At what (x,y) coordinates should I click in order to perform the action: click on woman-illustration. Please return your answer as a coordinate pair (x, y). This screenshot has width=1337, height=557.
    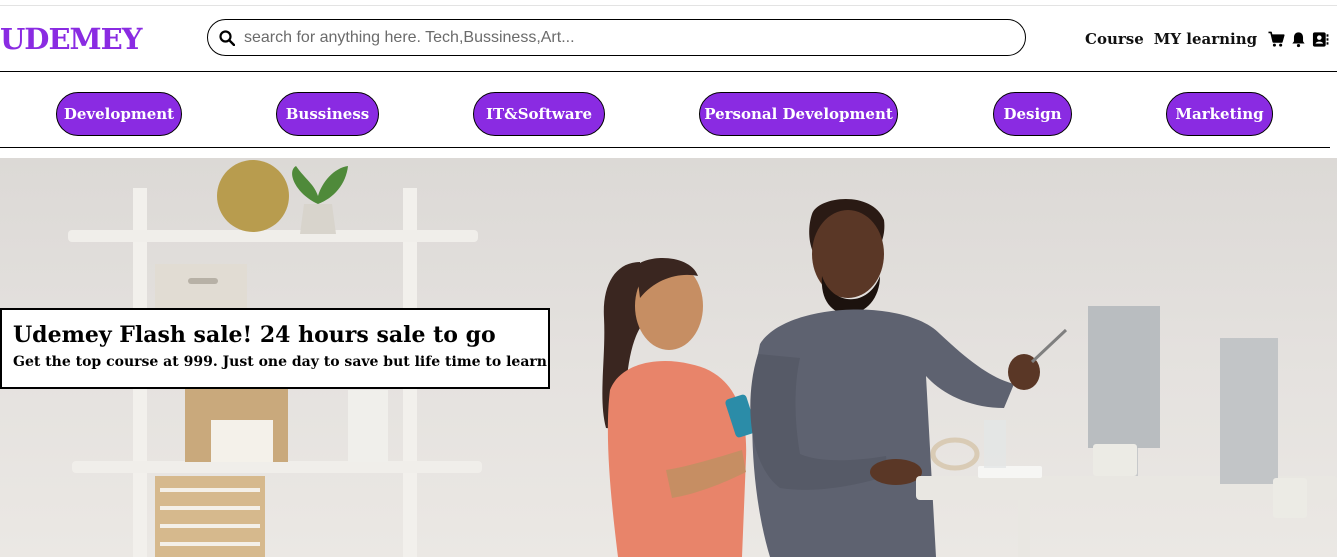
    Looking at the image, I should click on (679, 407).